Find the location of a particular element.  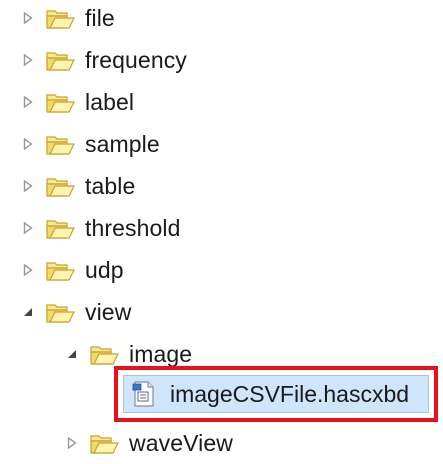

tree-item-label: waveView is located at coordinates (181, 442).